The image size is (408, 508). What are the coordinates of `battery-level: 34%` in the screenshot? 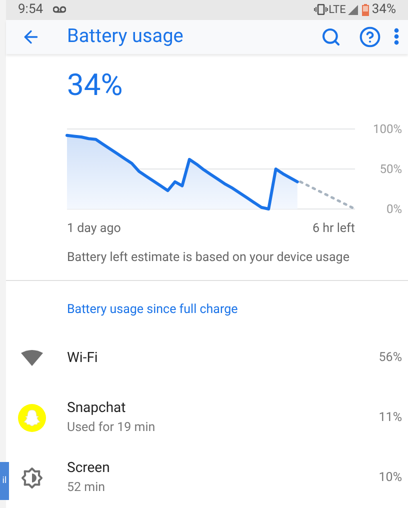 It's located at (95, 86).